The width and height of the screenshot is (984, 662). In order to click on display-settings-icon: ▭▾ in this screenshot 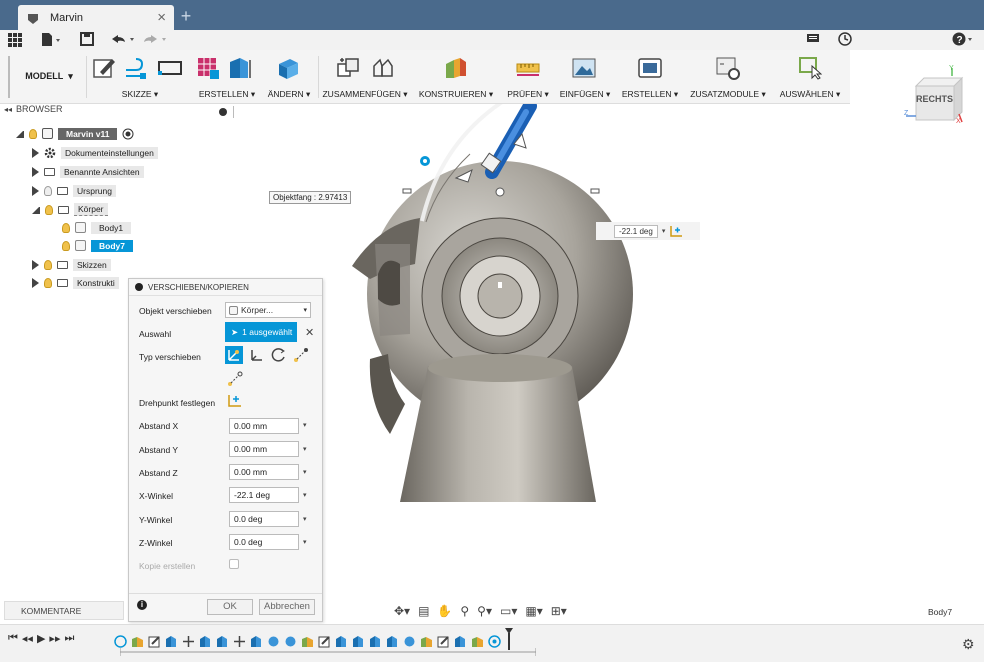, I will do `click(508, 611)`.